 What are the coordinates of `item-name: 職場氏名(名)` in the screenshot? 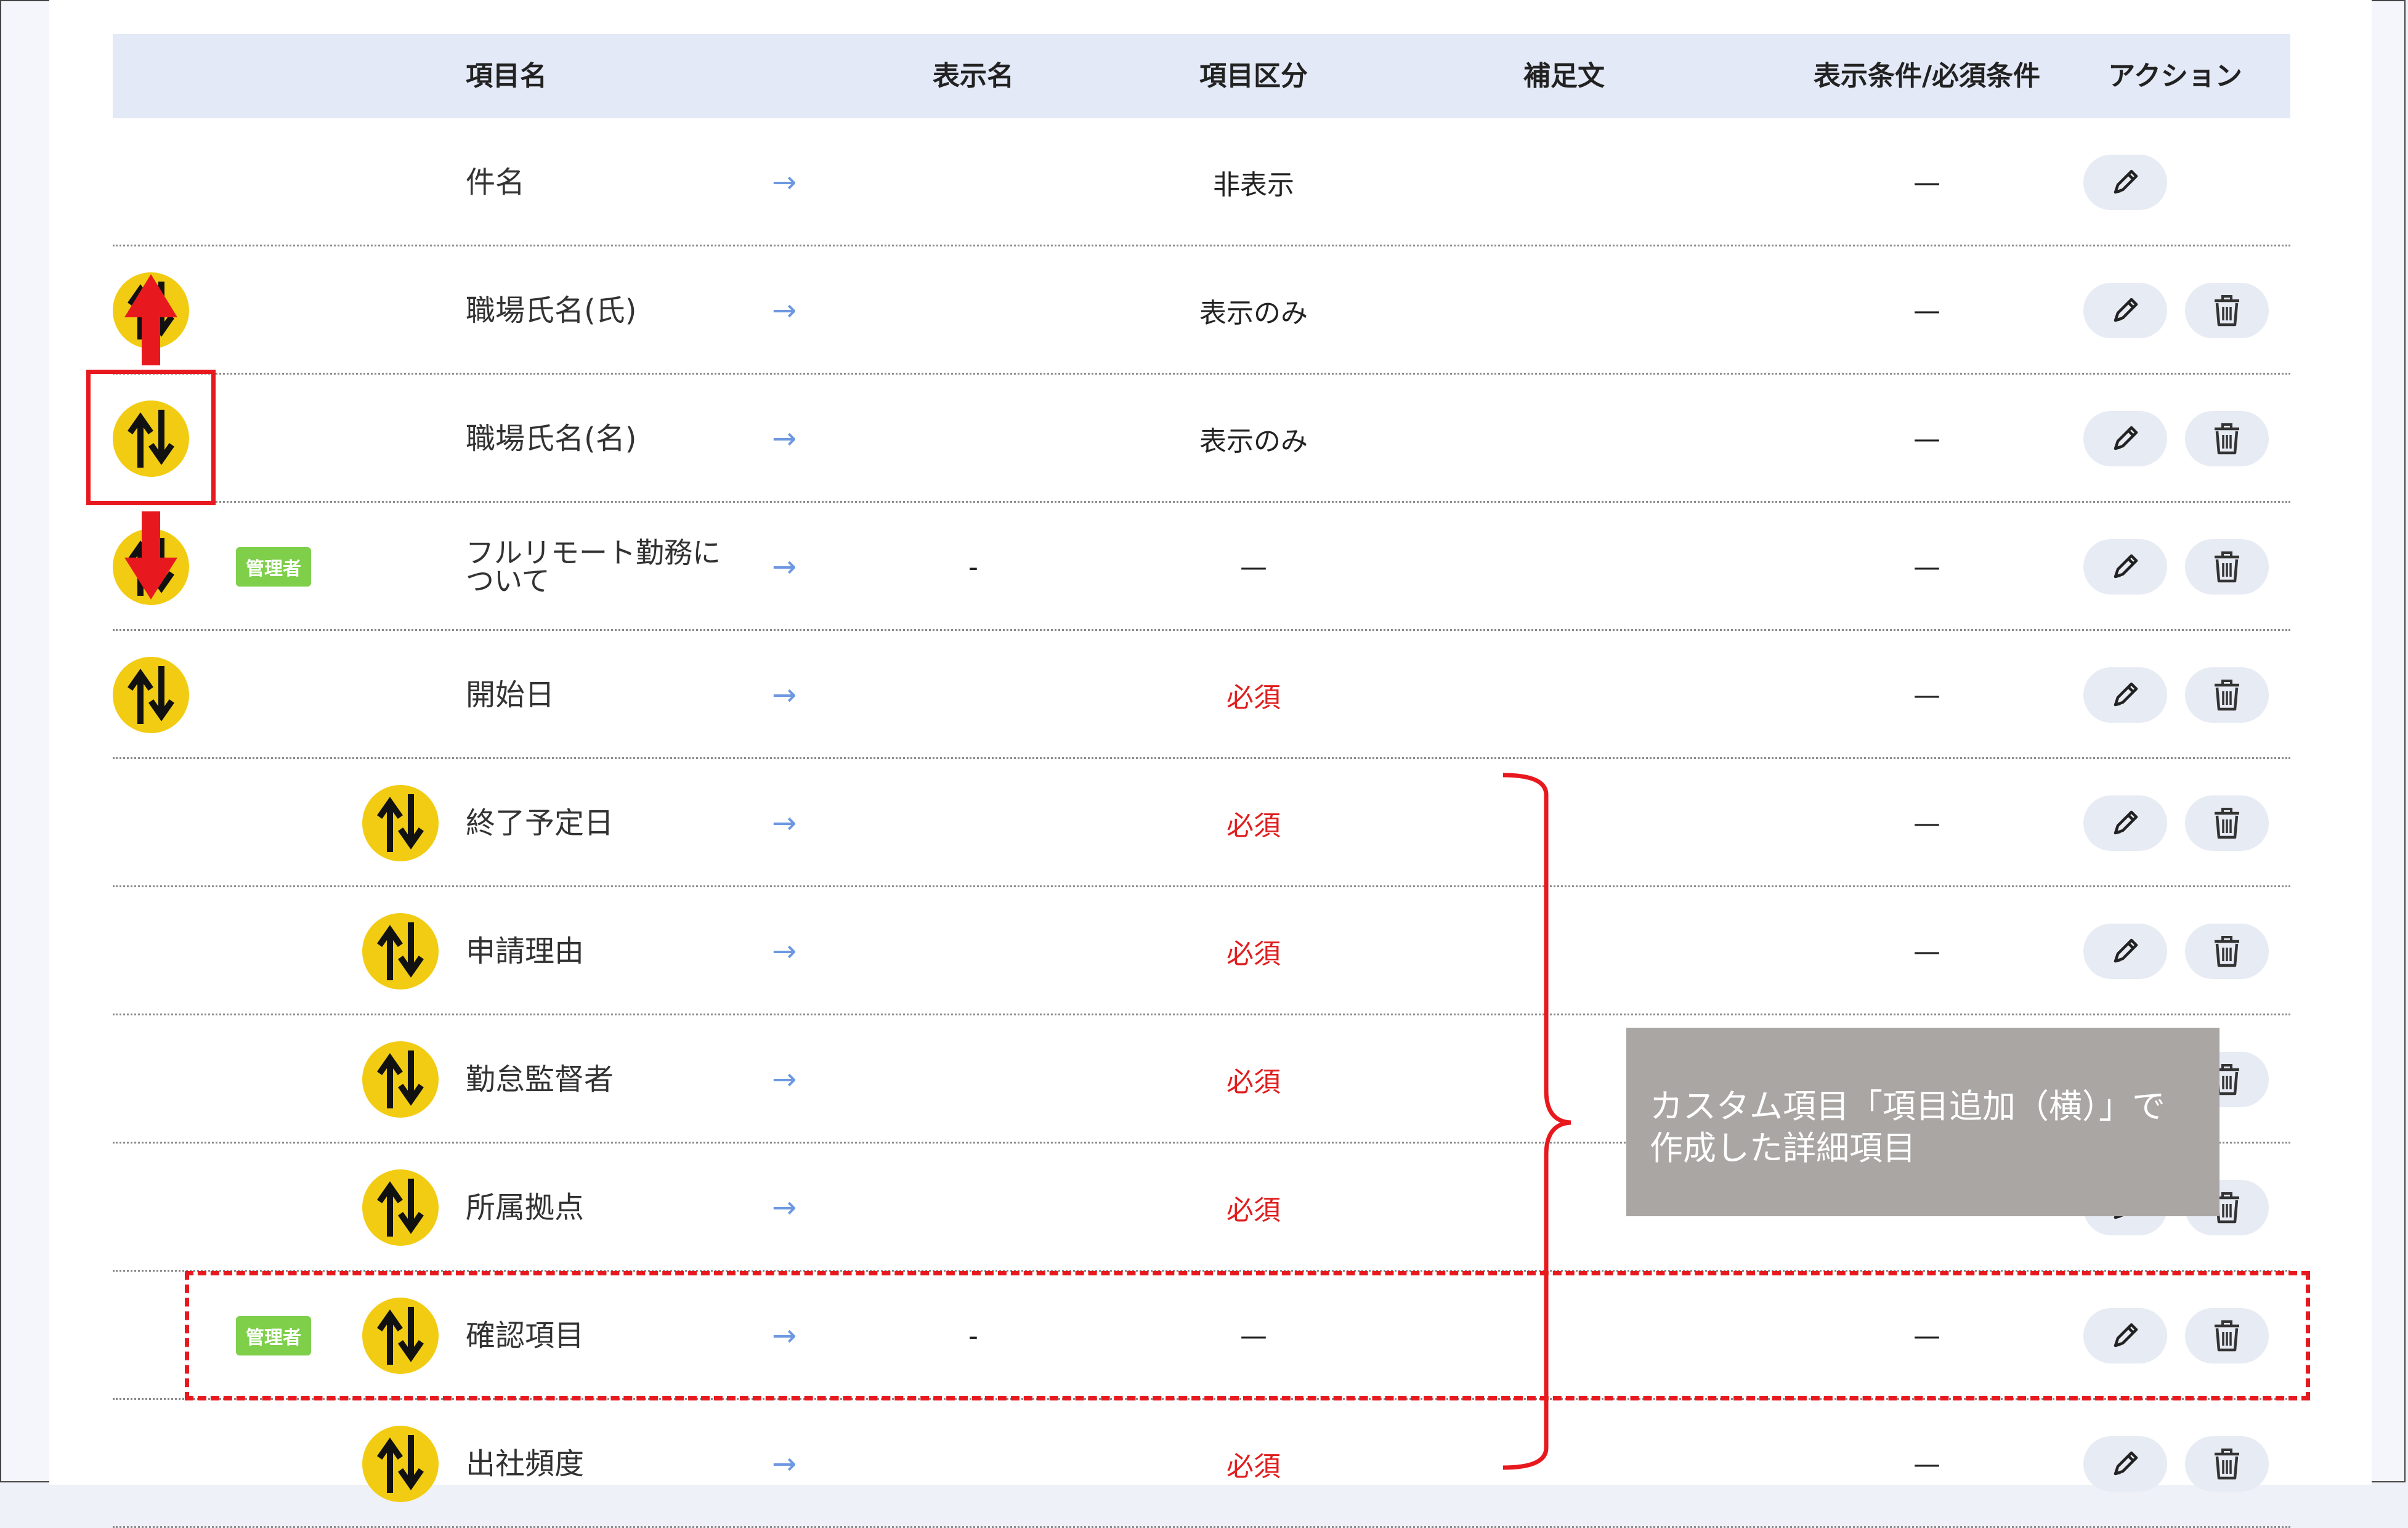 It's located at (551, 438).